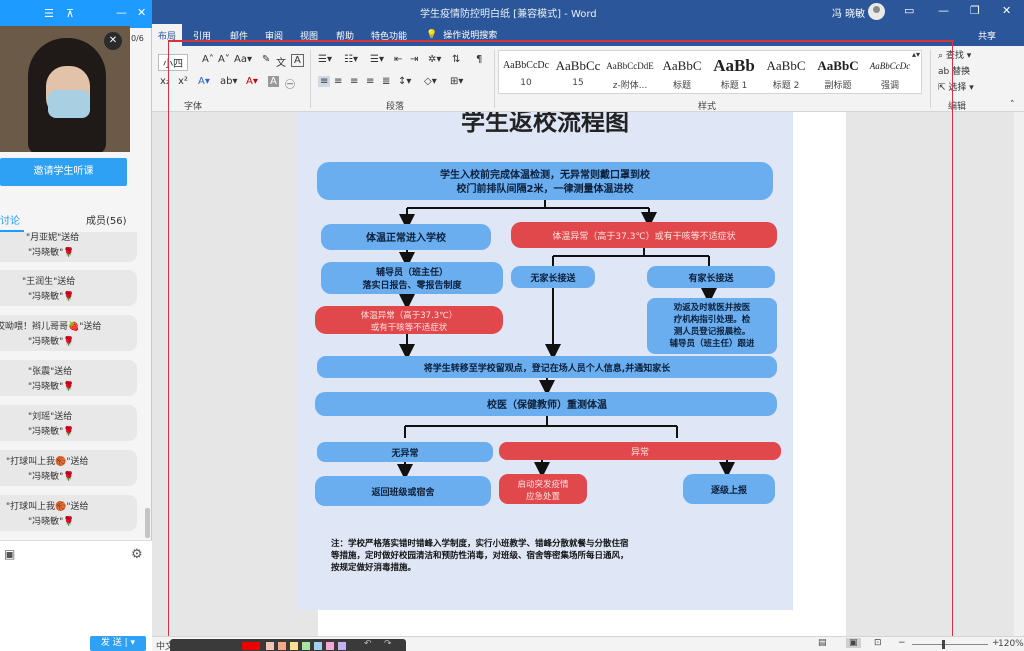  What do you see at coordinates (65, 89) in the screenshot?
I see `teacher-video: ✕` at bounding box center [65, 89].